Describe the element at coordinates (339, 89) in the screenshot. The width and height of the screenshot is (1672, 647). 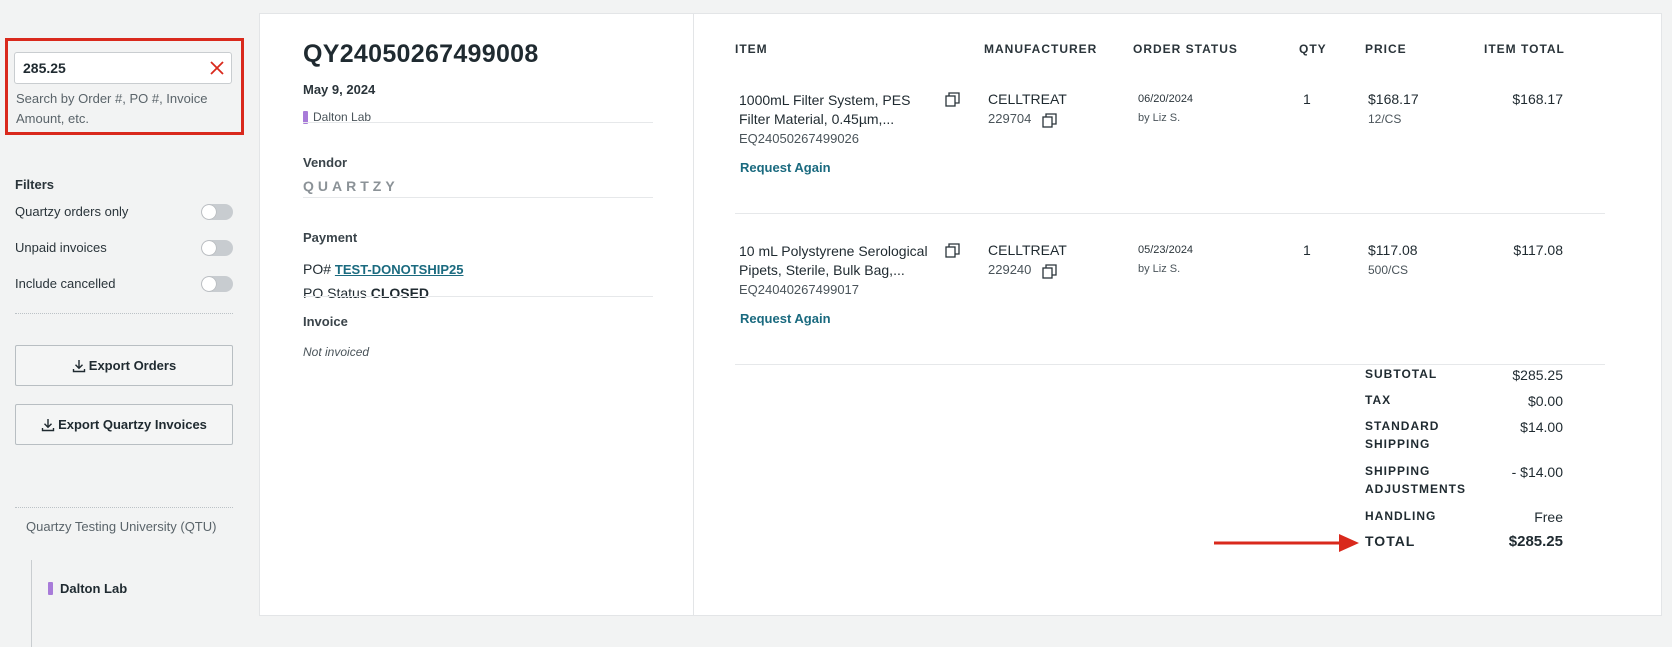
I see `order-date: May 9, 2024` at that location.